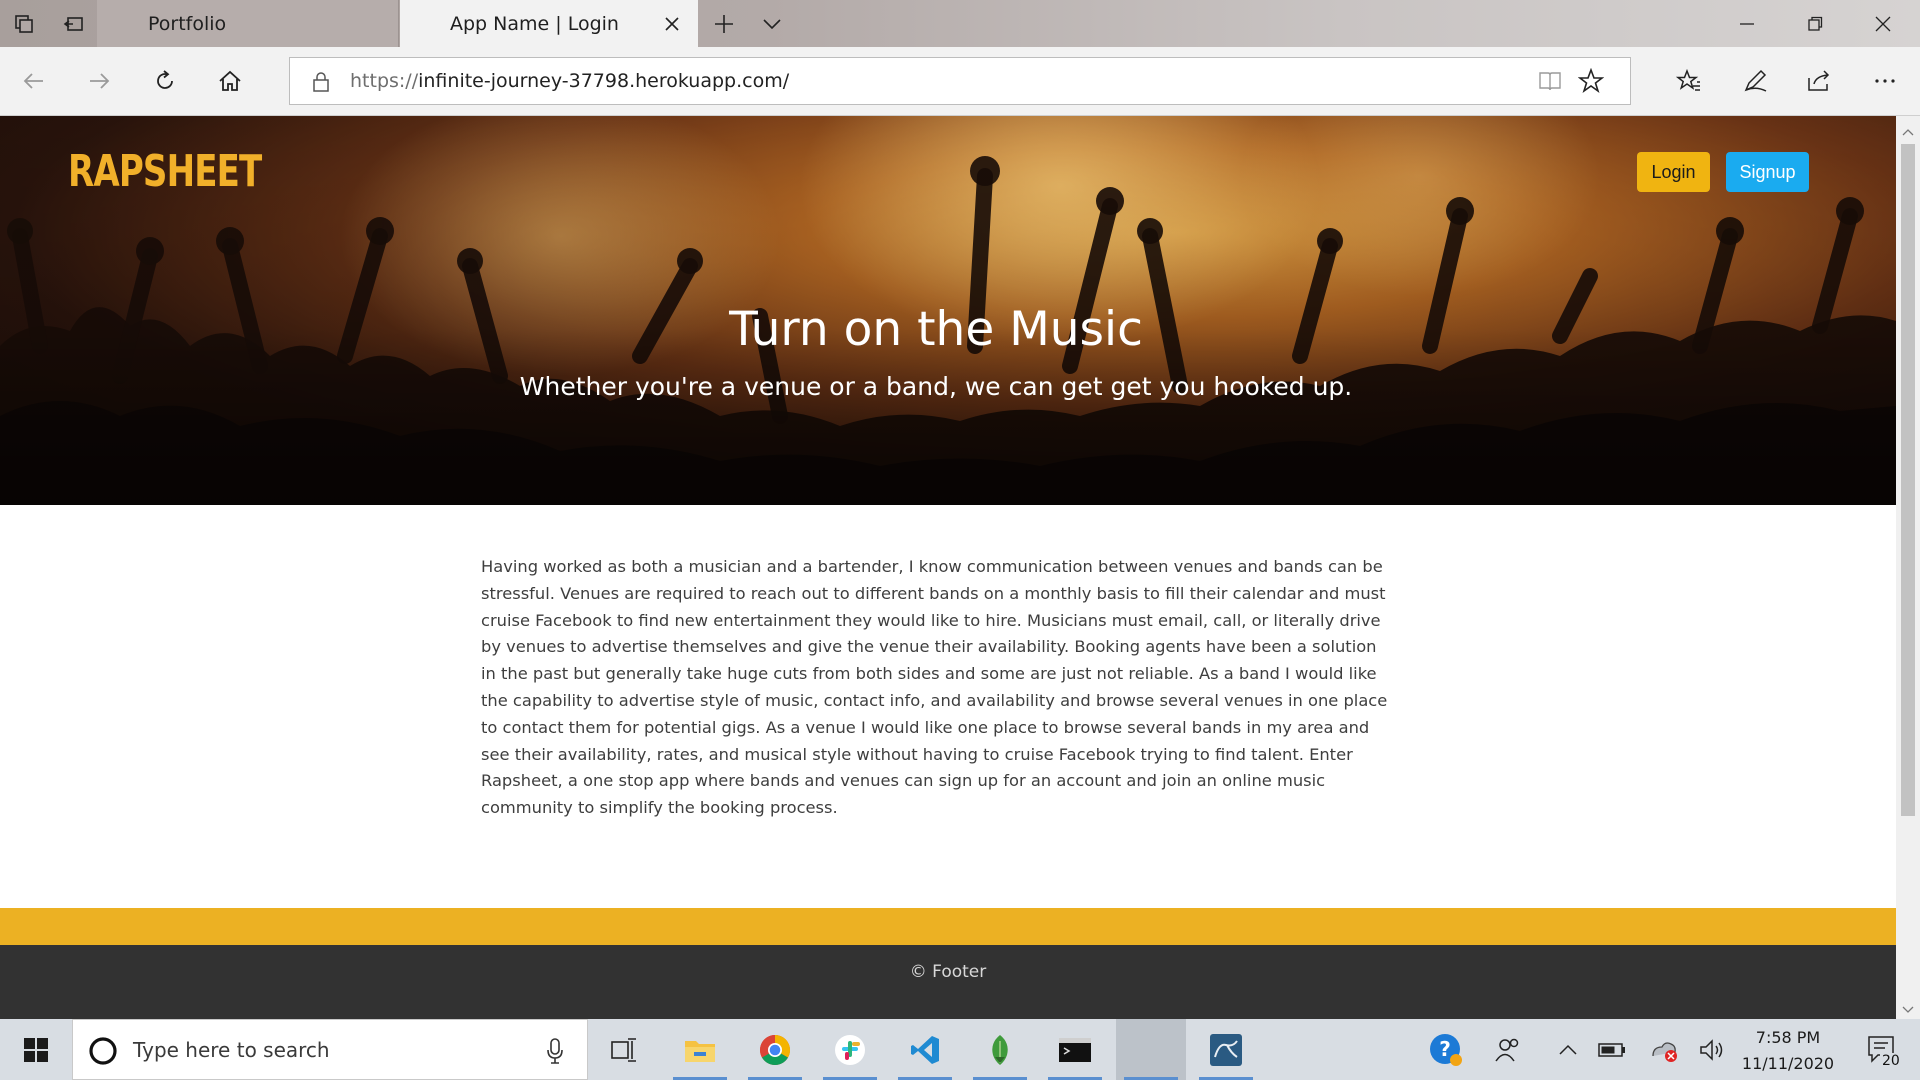  What do you see at coordinates (1767, 172) in the screenshot?
I see `signup-button: Signup` at bounding box center [1767, 172].